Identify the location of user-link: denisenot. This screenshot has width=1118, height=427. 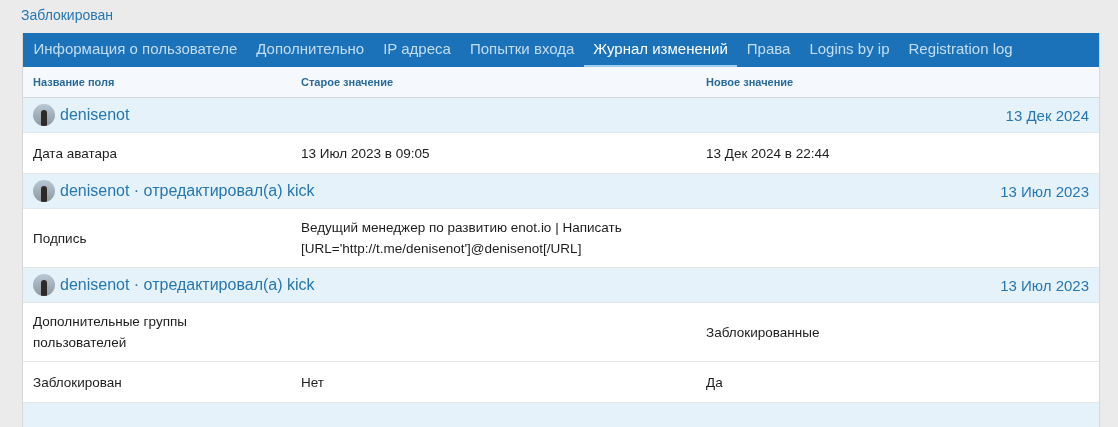
(95, 115).